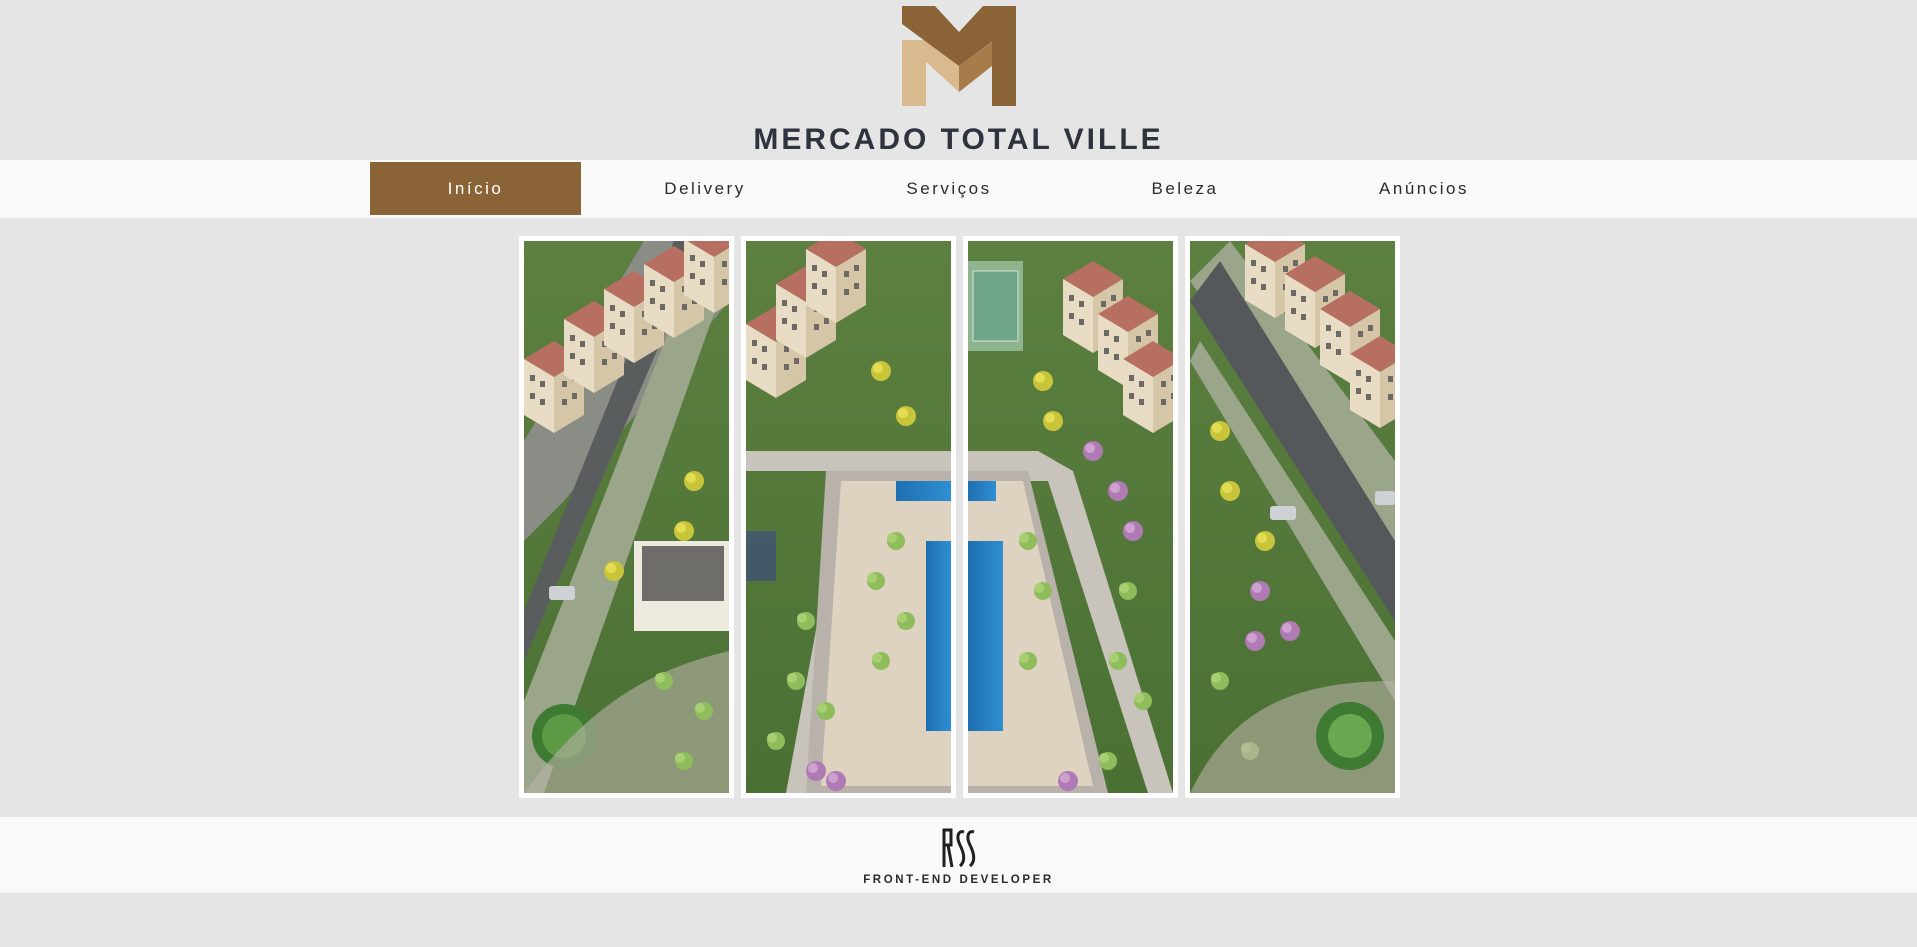 The image size is (1917, 947). Describe the element at coordinates (475, 188) in the screenshot. I see `nav-item-inicio: Início` at that location.